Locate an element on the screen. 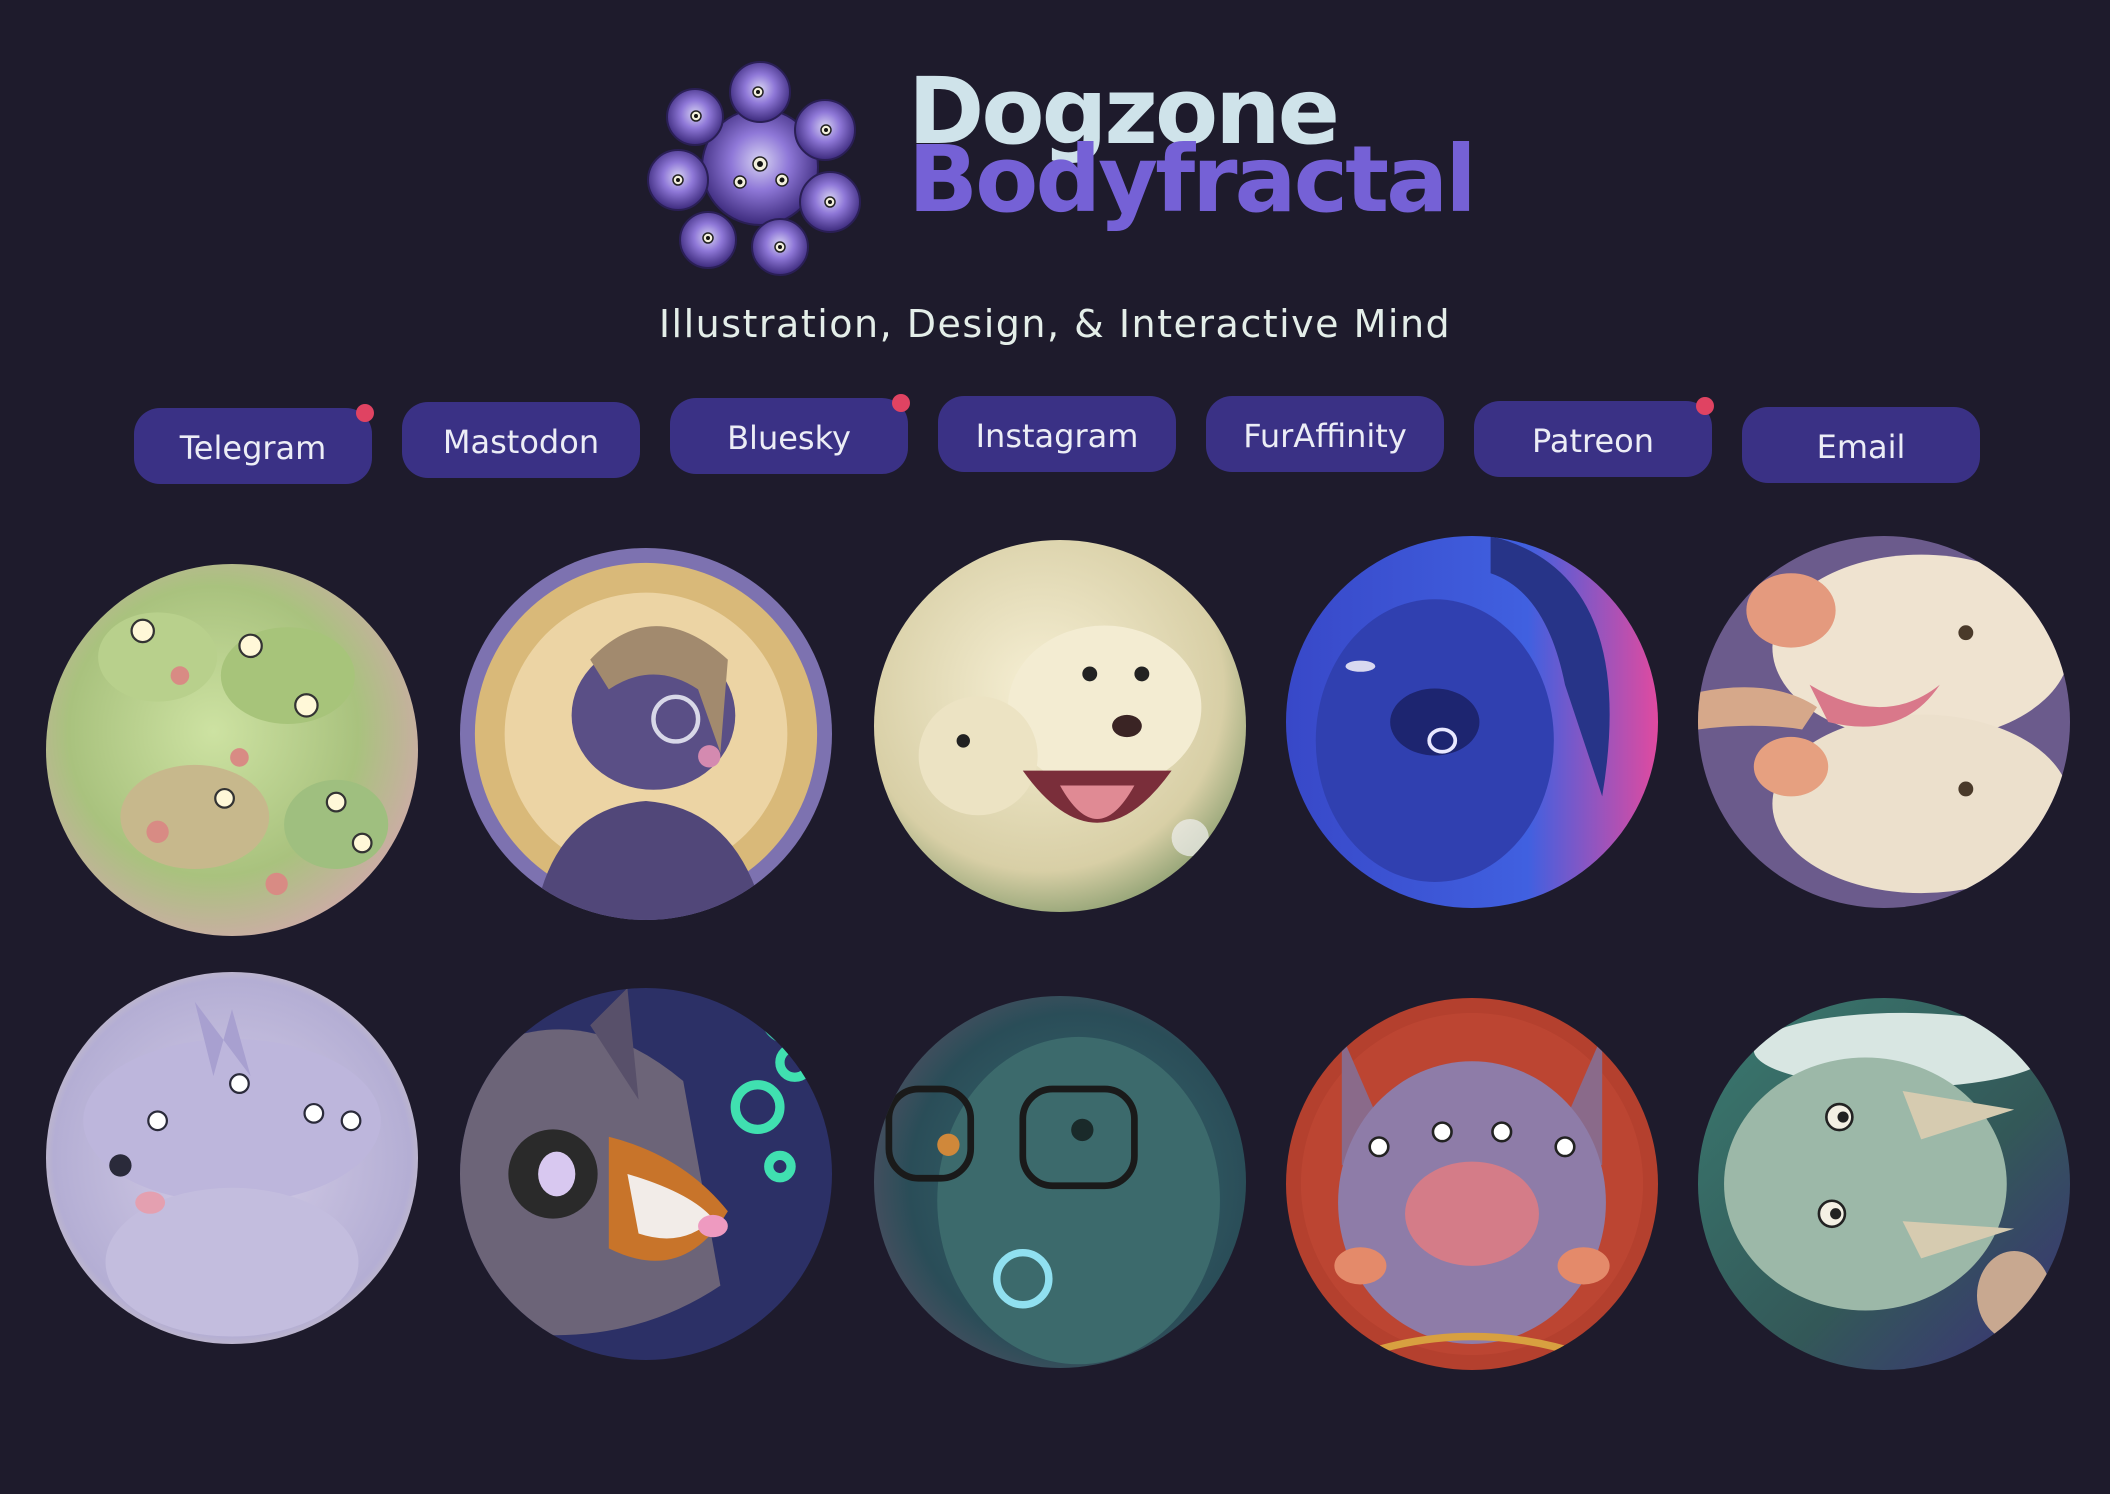  furaffinity-button-label: FurAffinity is located at coordinates (1325, 436).